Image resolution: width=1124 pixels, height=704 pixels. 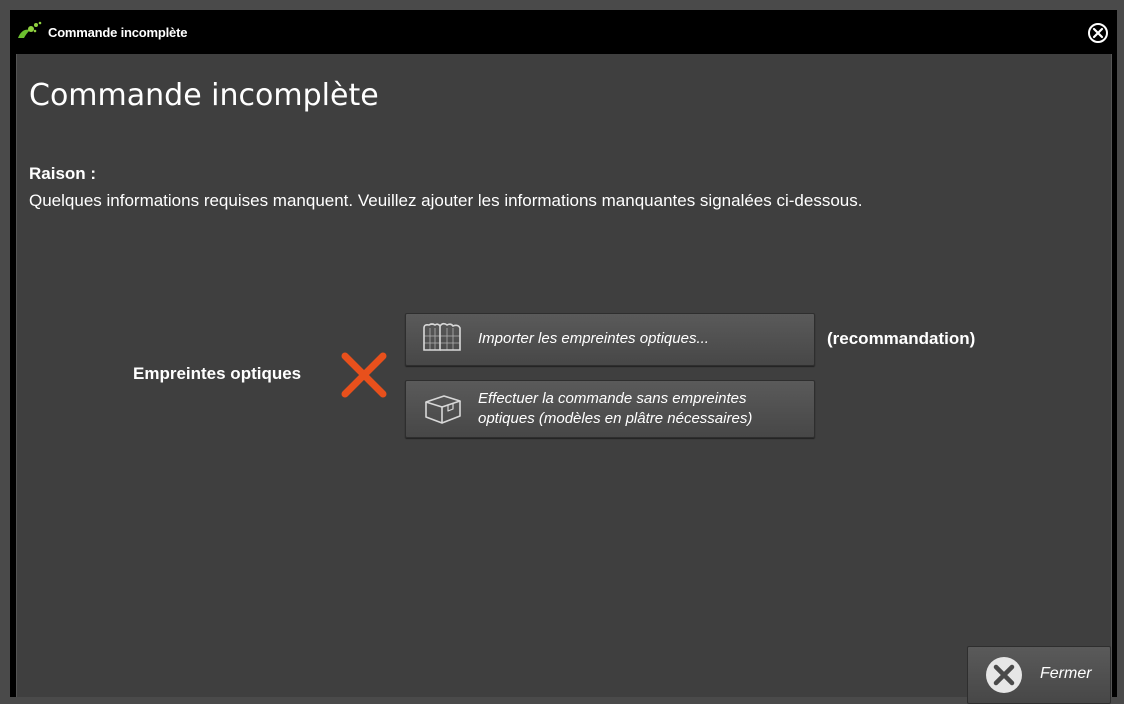 I want to click on app-logo-icon, so click(x=29, y=31).